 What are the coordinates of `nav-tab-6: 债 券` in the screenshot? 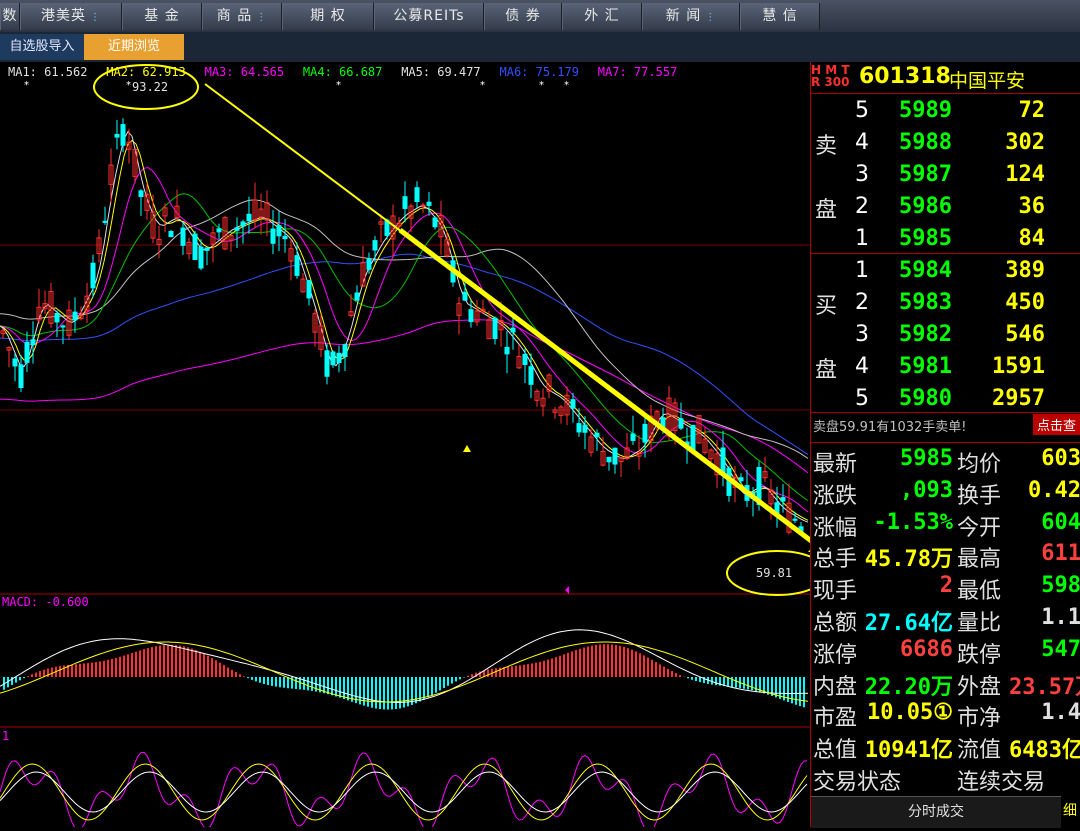 It's located at (523, 16).